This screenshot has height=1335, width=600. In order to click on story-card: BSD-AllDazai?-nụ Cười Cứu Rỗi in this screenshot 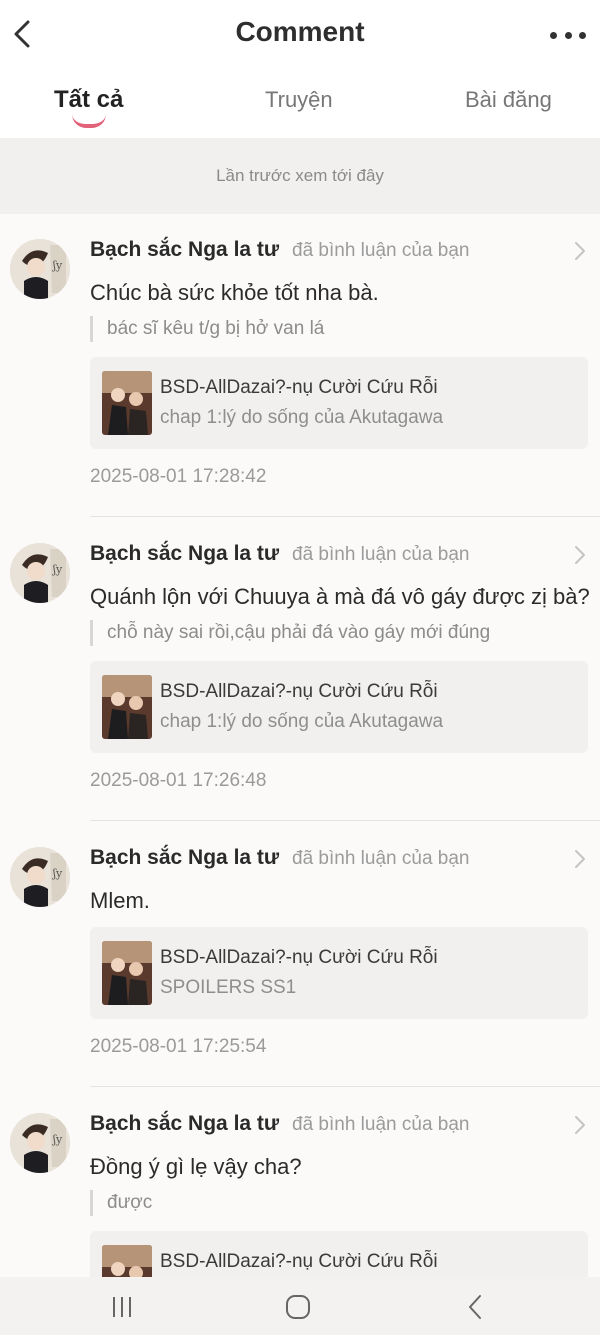, I will do `click(339, 1254)`.